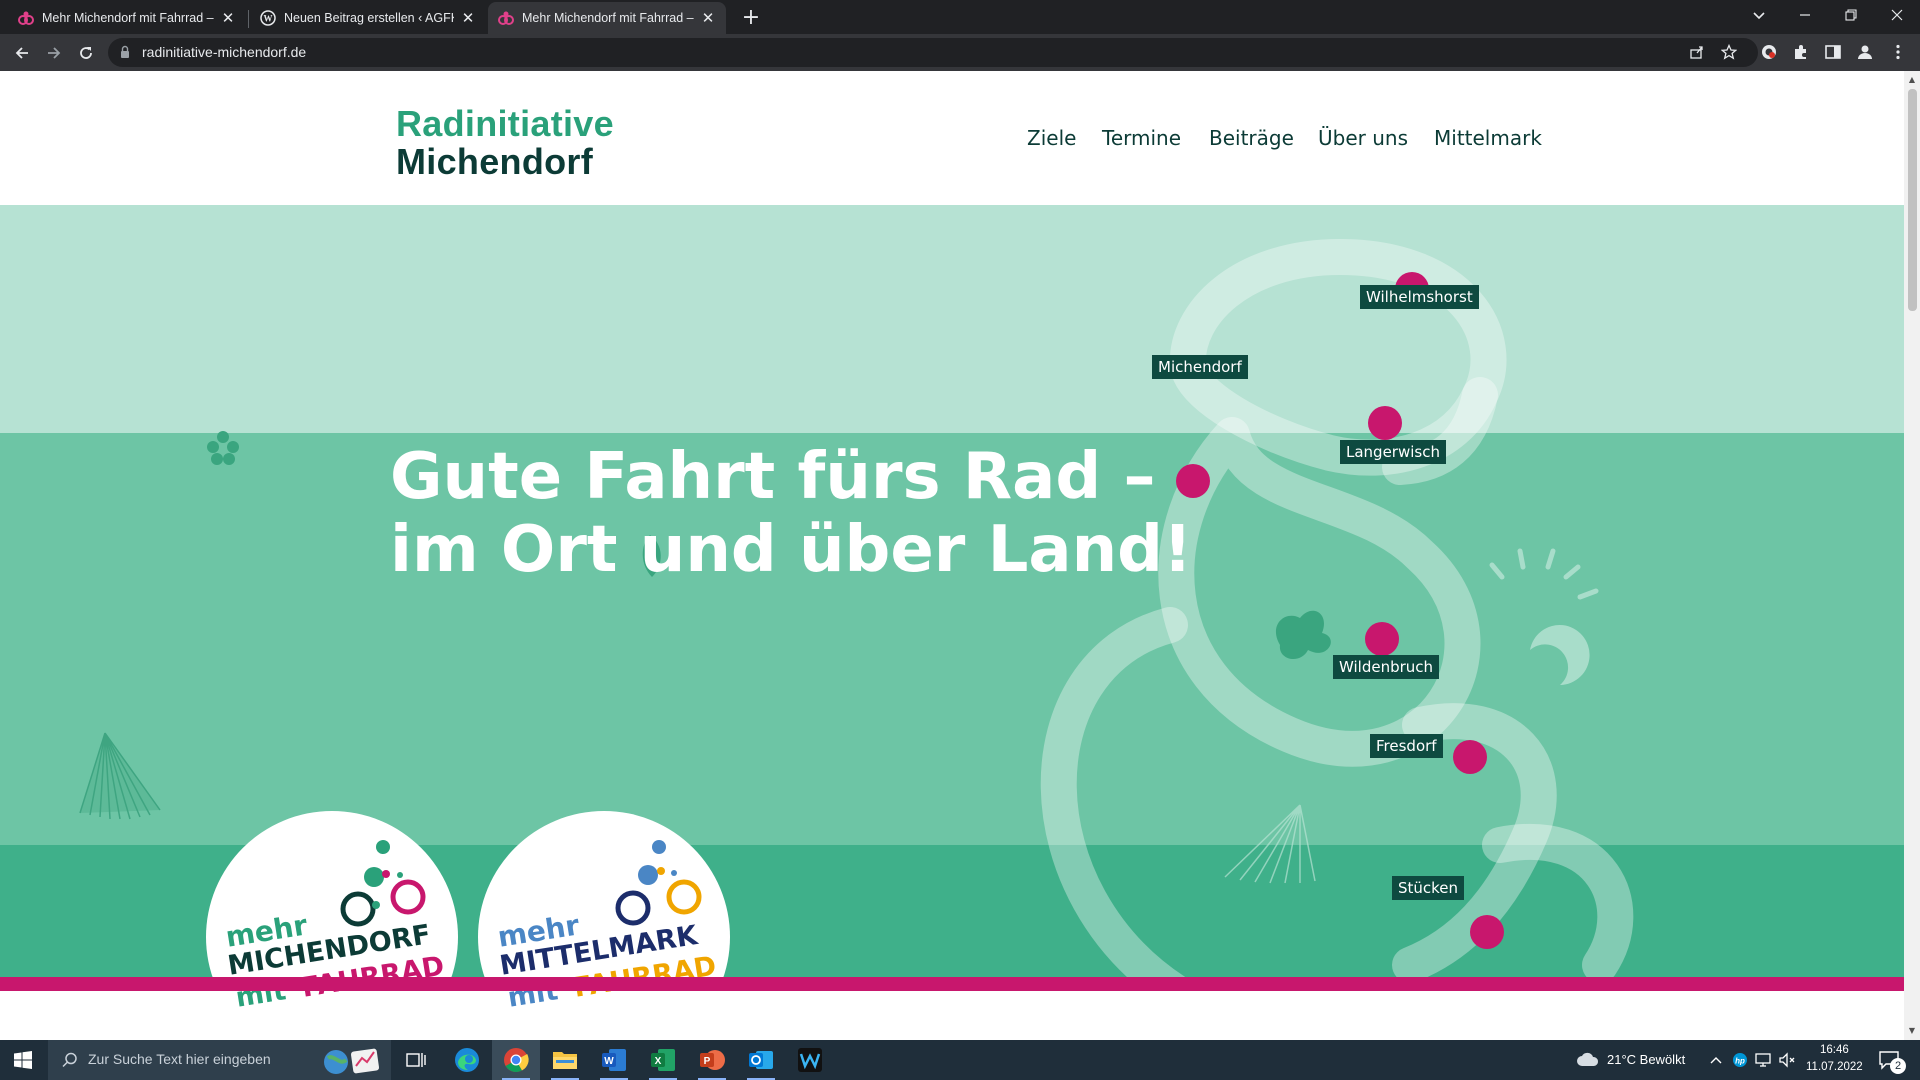 This screenshot has height=1080, width=1920. What do you see at coordinates (352, 1061) in the screenshot?
I see `search-highlight-icon` at bounding box center [352, 1061].